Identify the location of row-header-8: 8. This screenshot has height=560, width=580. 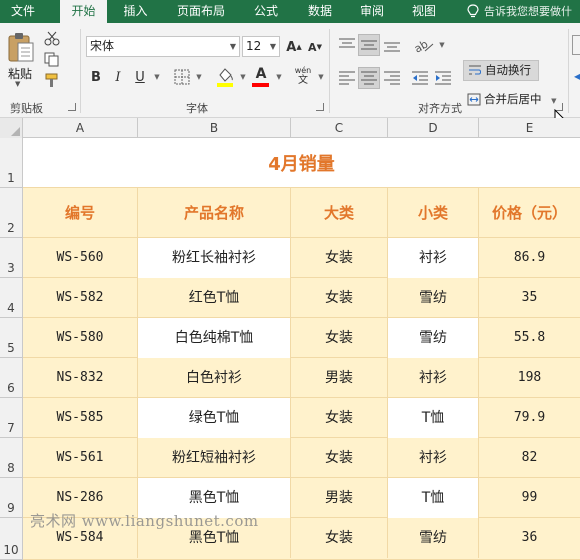
(11, 458).